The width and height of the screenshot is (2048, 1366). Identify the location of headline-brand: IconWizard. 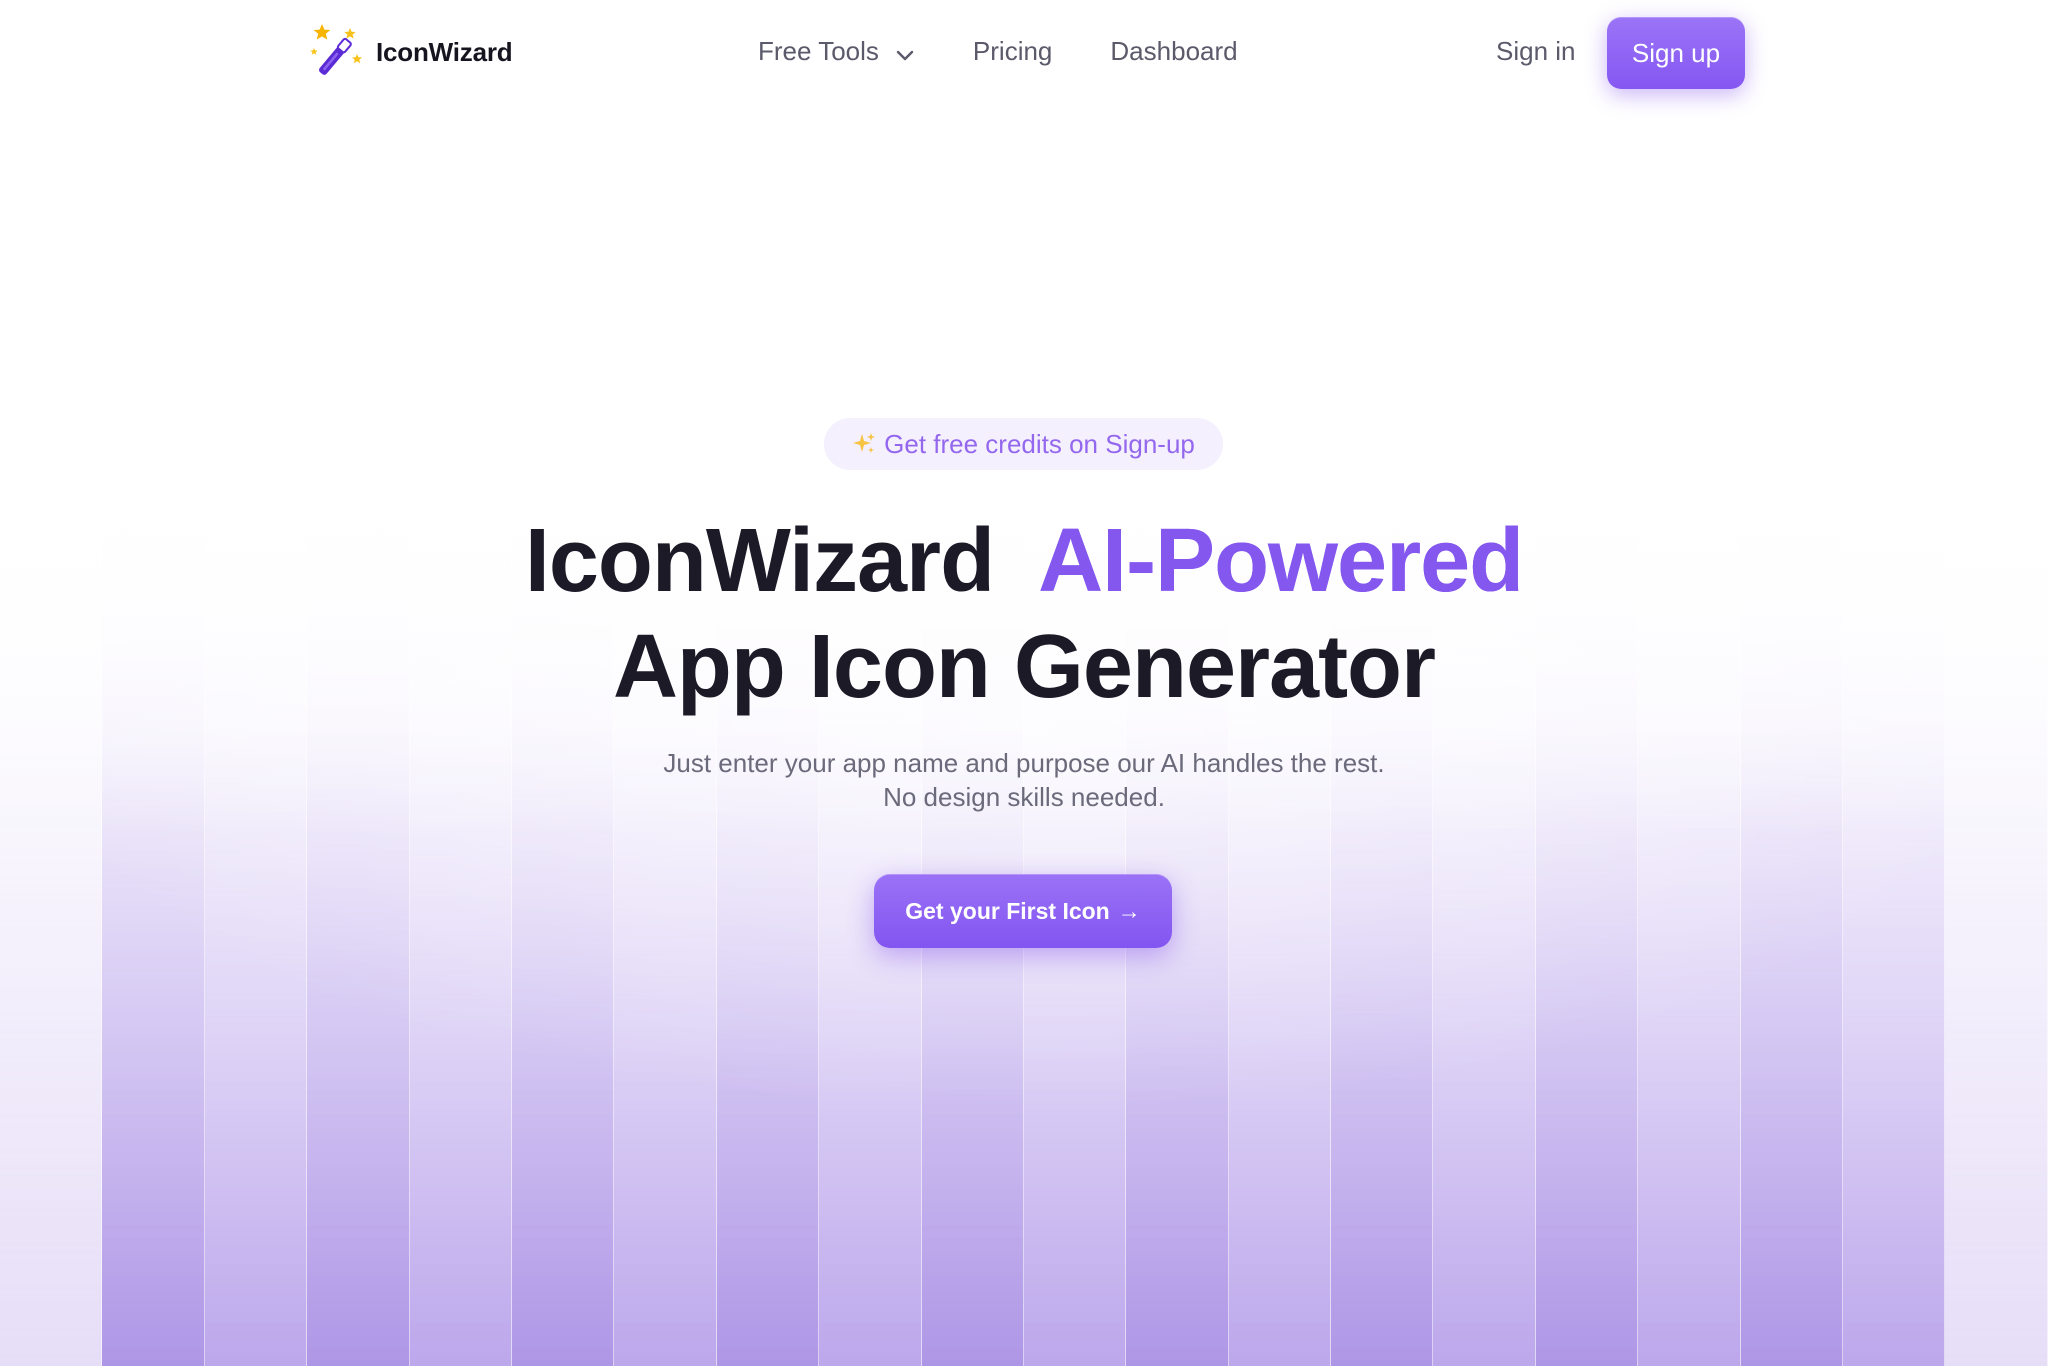
(759, 561).